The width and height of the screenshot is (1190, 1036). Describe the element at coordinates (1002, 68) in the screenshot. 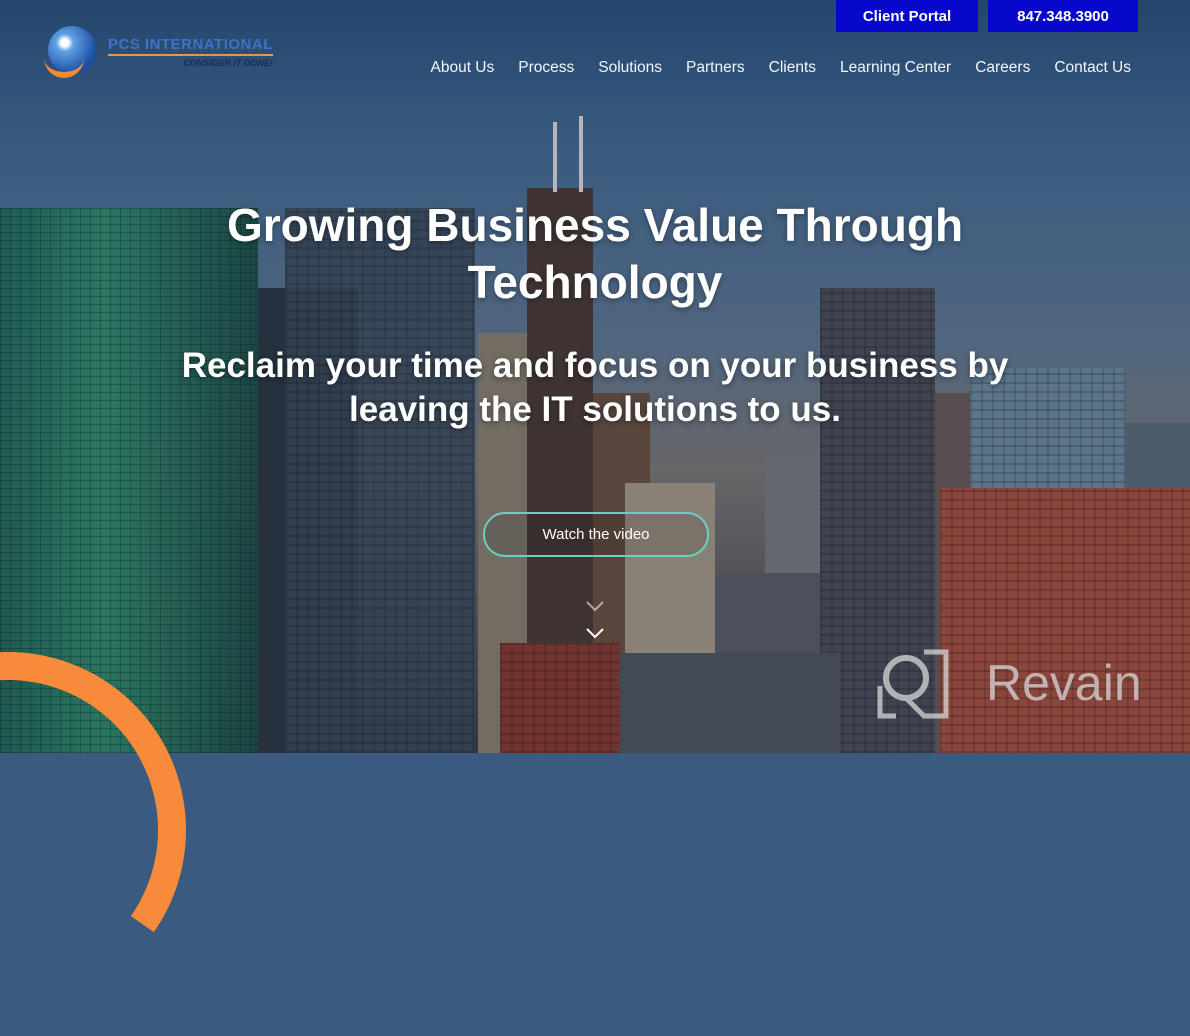

I see `nav-careers: Careers` at that location.